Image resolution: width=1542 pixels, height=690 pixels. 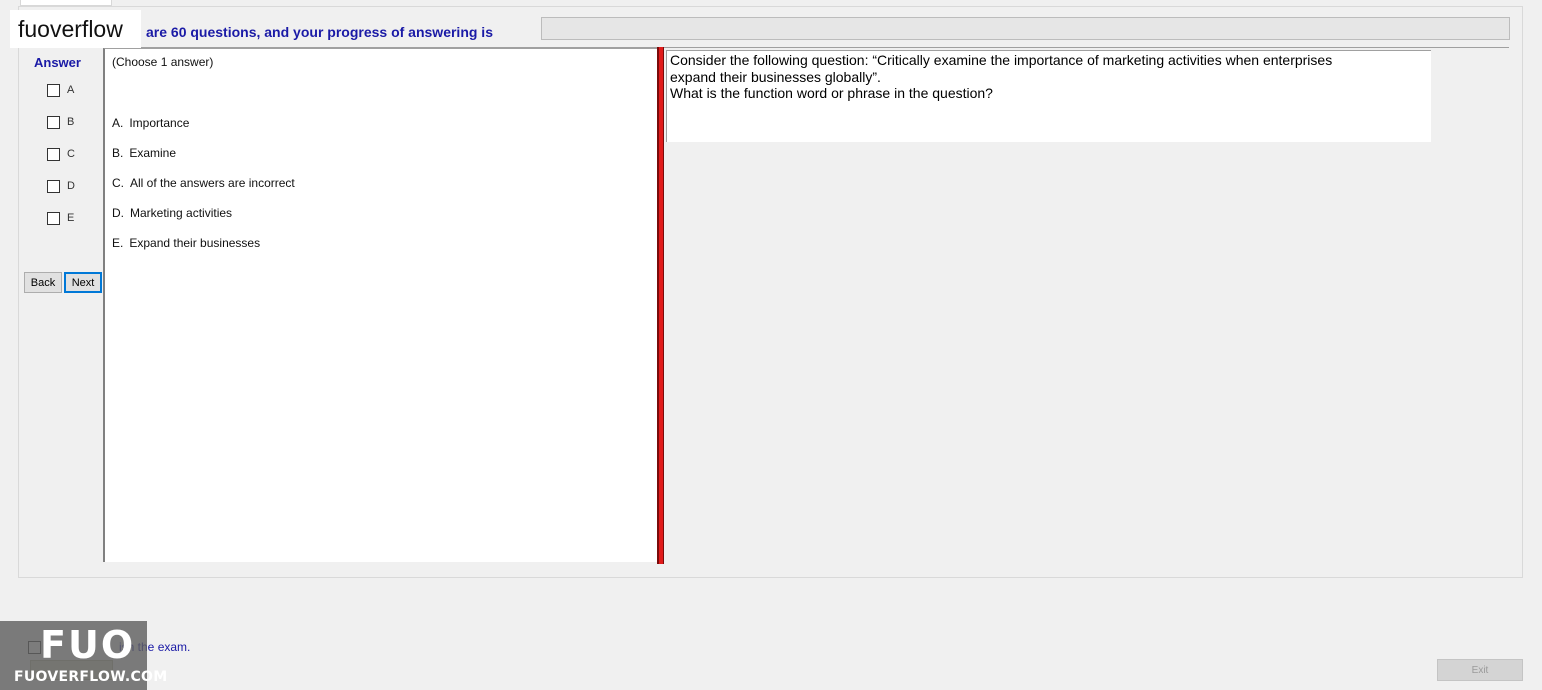 What do you see at coordinates (775, 76) in the screenshot?
I see `question-line-2: expand their businesses globally”.` at bounding box center [775, 76].